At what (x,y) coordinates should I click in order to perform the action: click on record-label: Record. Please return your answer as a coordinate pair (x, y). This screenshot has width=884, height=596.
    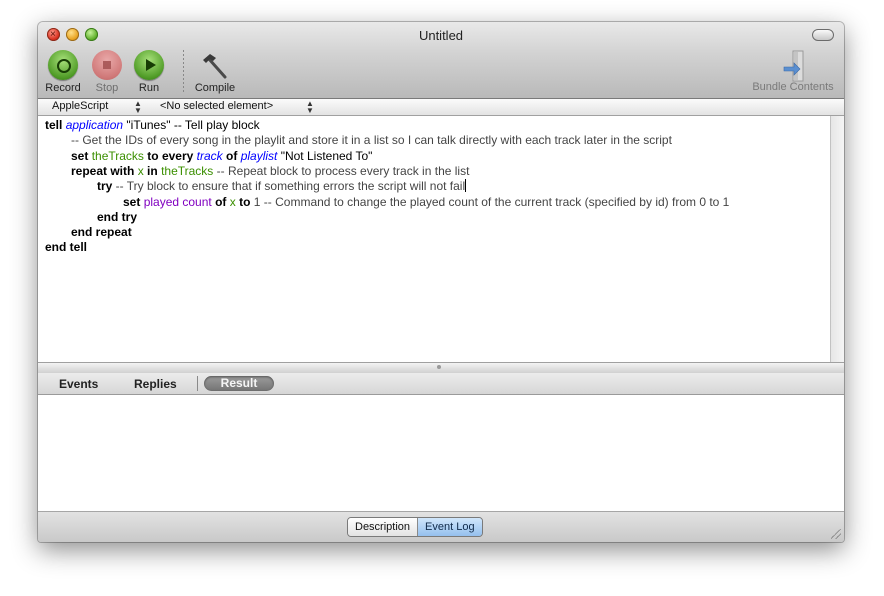
    Looking at the image, I should click on (63, 88).